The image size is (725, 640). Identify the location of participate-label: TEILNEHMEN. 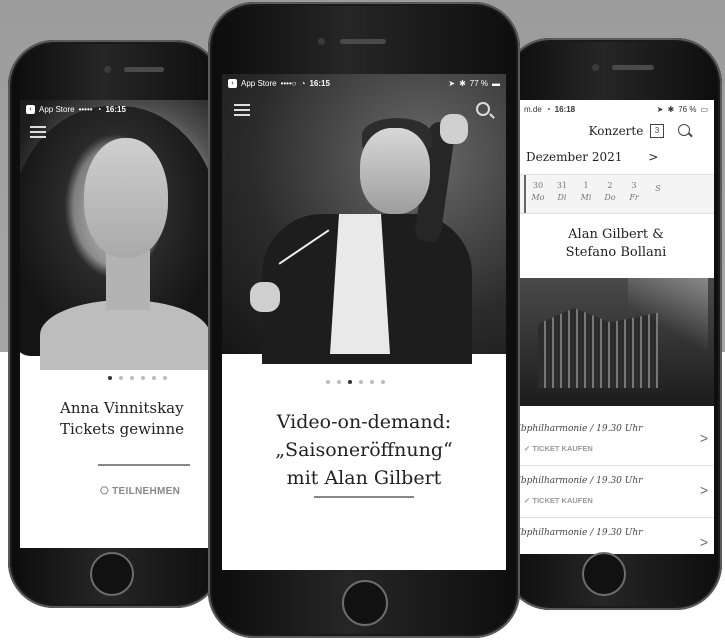
(146, 491).